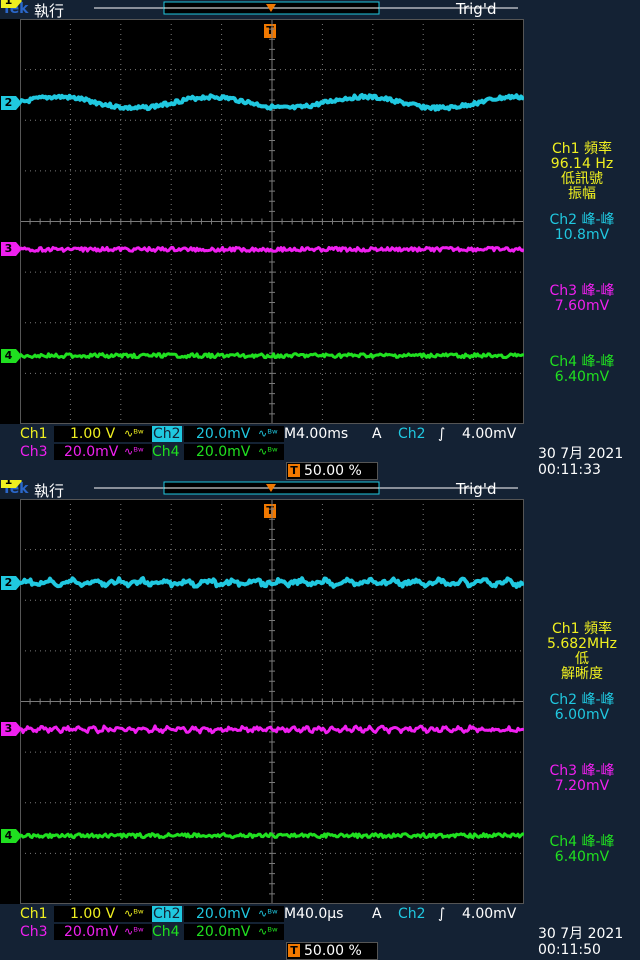 This screenshot has width=640, height=960. Describe the element at coordinates (582, 644) in the screenshot. I see `meas-value: 5.682MHz` at that location.